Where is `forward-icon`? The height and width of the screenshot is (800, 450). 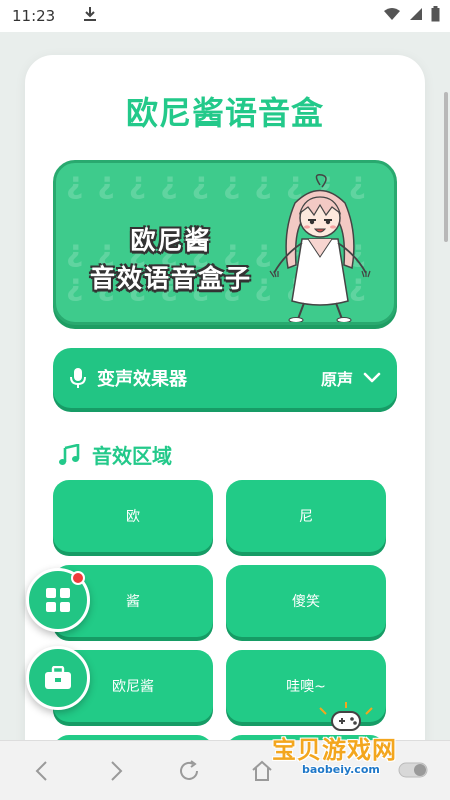
forward-icon is located at coordinates (116, 771).